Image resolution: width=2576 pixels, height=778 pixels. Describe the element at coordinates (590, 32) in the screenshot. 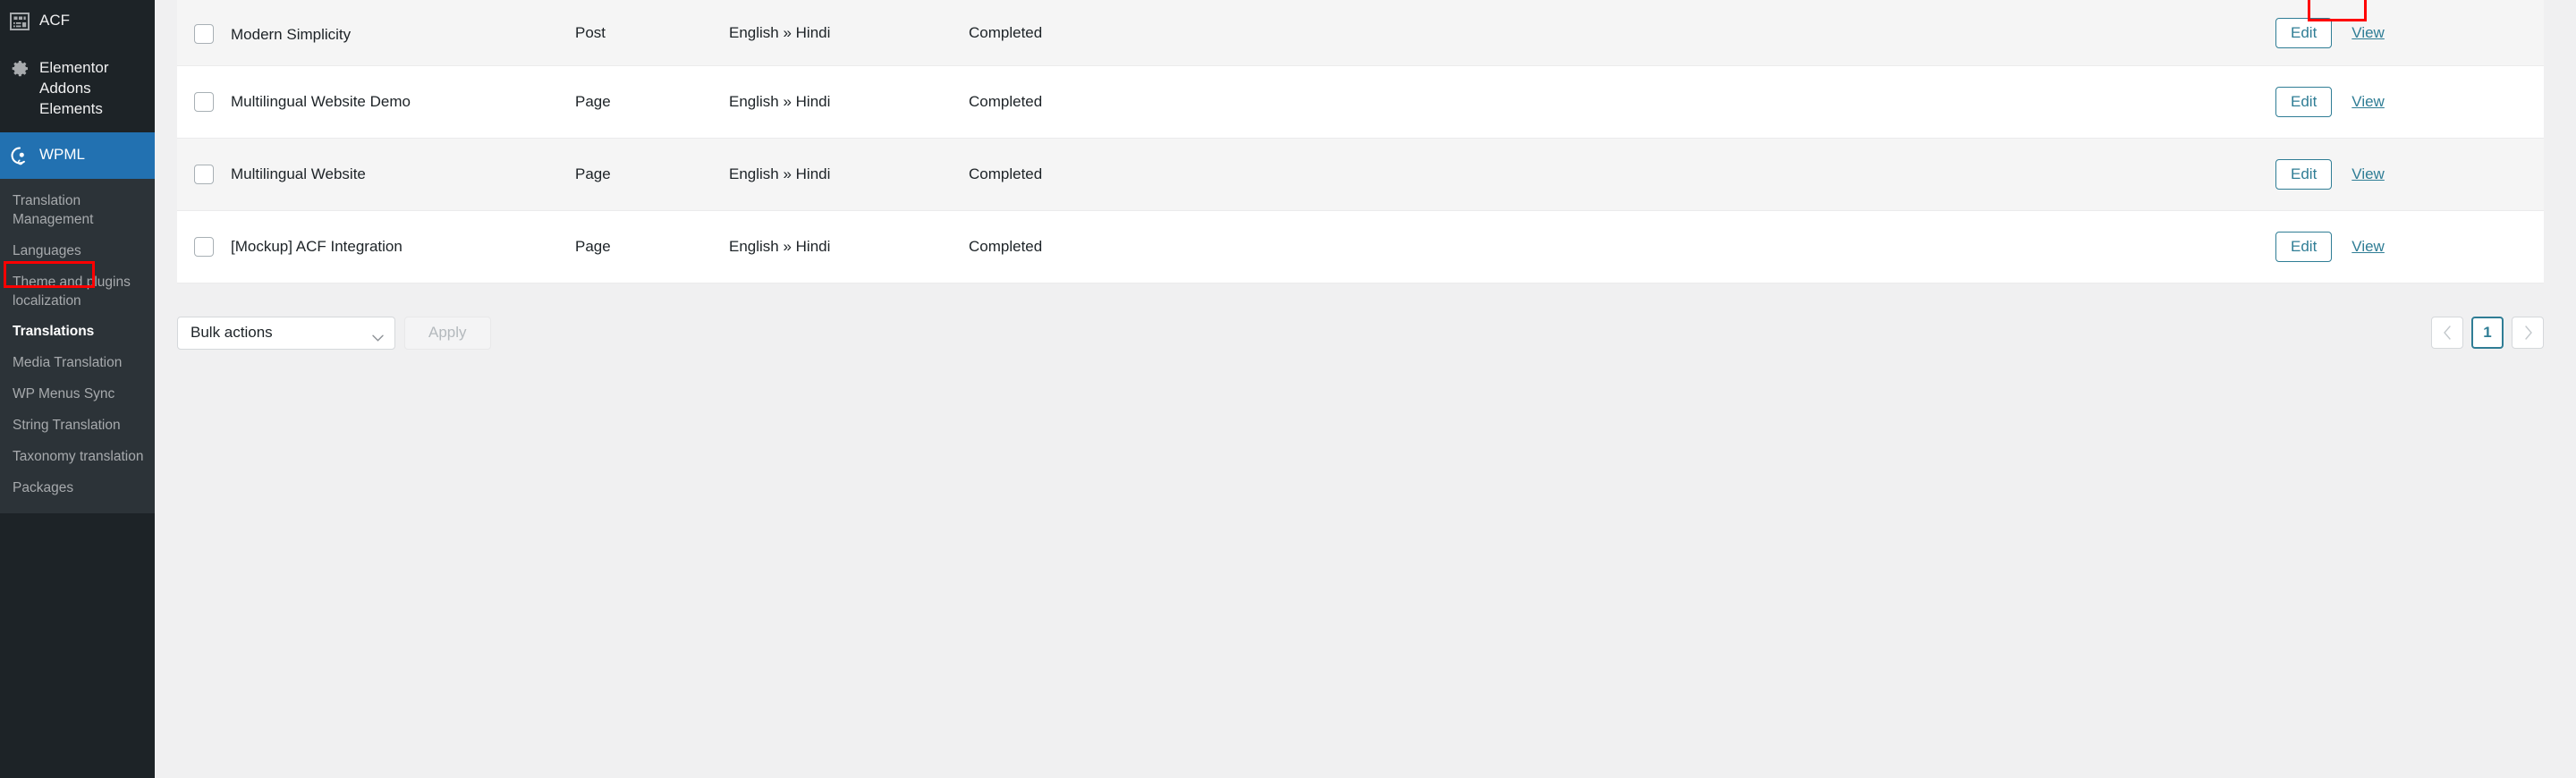

I see `row-type: Post` at that location.